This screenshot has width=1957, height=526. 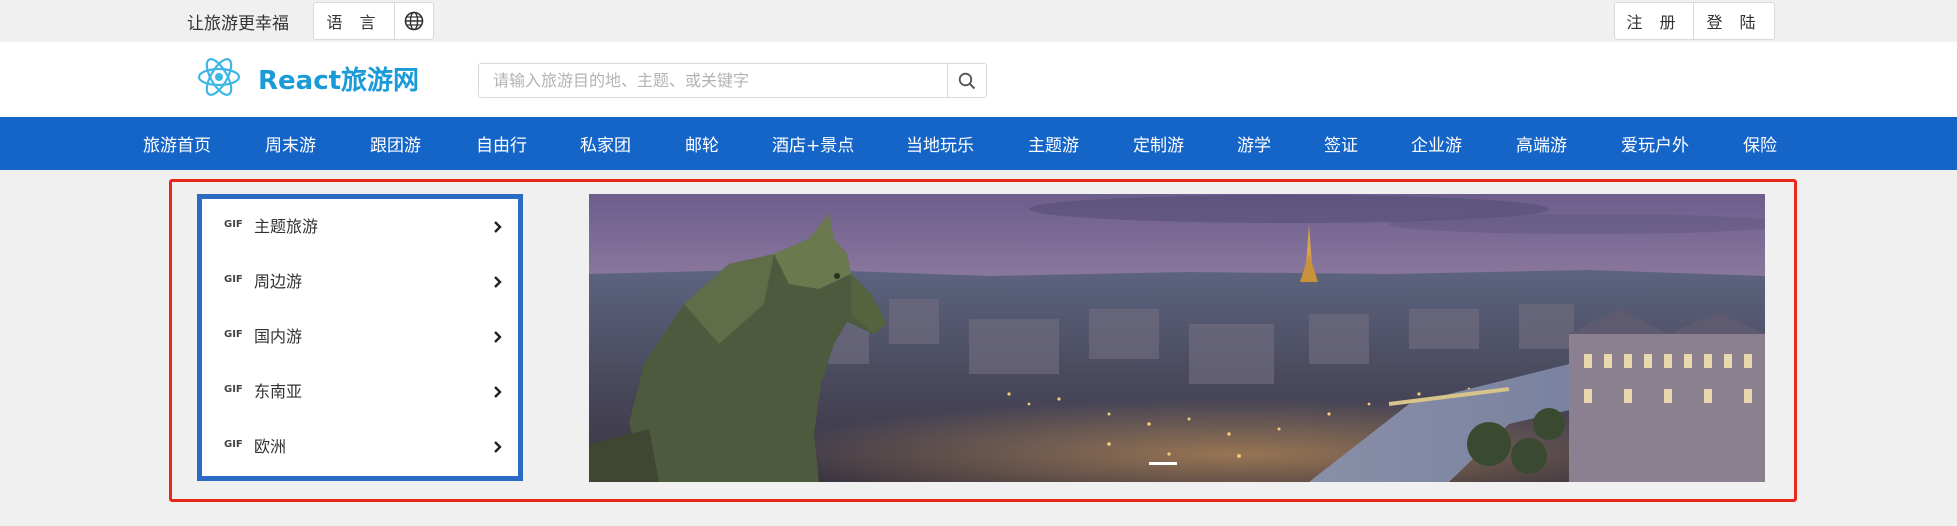 I want to click on nav-item-study-tour: 游学, so click(x=1254, y=143).